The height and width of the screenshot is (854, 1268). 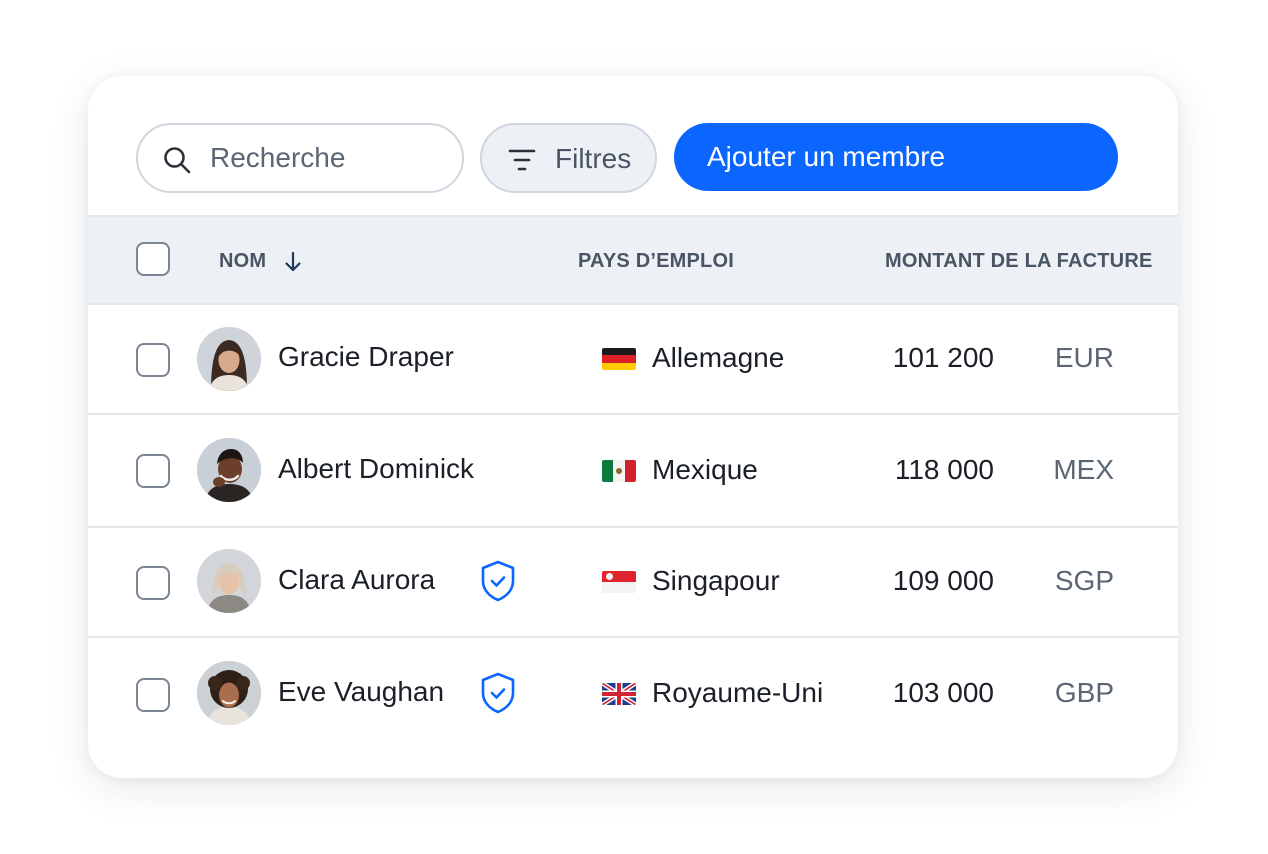 I want to click on country-name: Allemagne, so click(x=718, y=357).